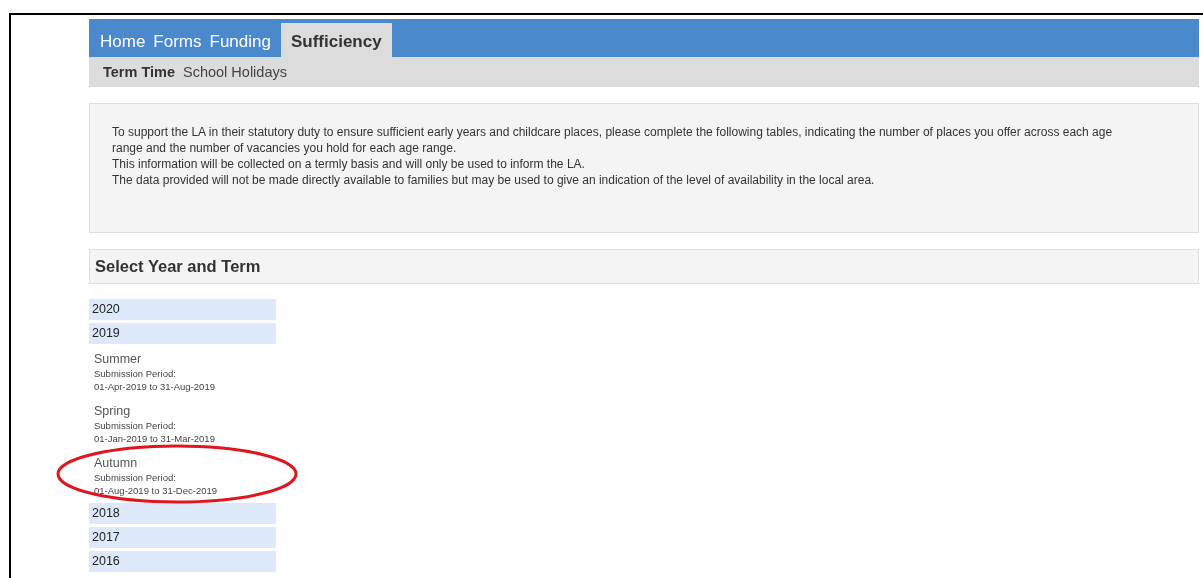 The image size is (1203, 578). What do you see at coordinates (336, 40) in the screenshot?
I see `nav-tab: Sufficiency` at bounding box center [336, 40].